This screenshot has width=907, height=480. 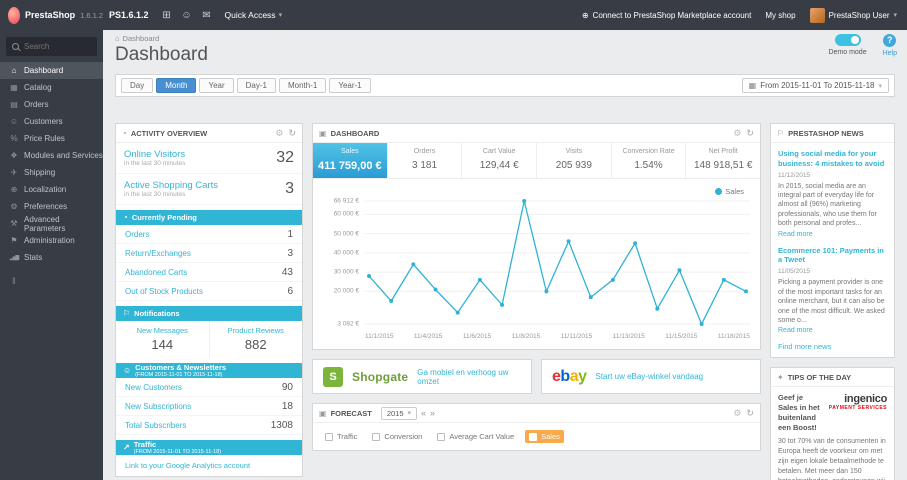 What do you see at coordinates (51, 281) in the screenshot?
I see `sidebar-collapse-button: ‖` at bounding box center [51, 281].